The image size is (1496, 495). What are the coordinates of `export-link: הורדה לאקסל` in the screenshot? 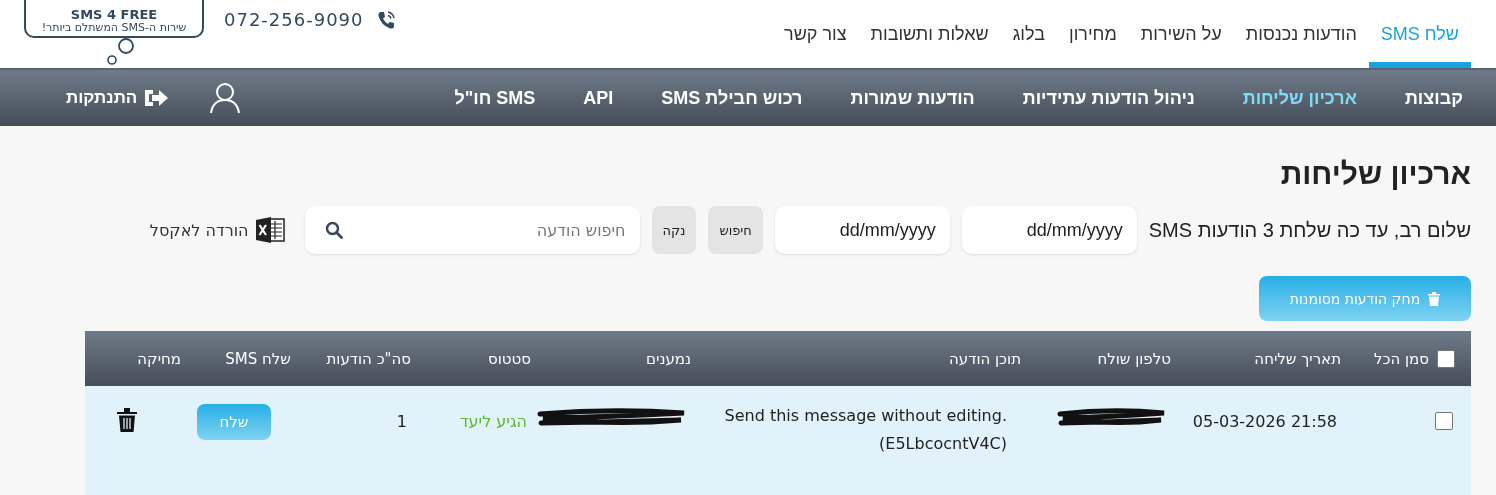 It's located at (217, 230).